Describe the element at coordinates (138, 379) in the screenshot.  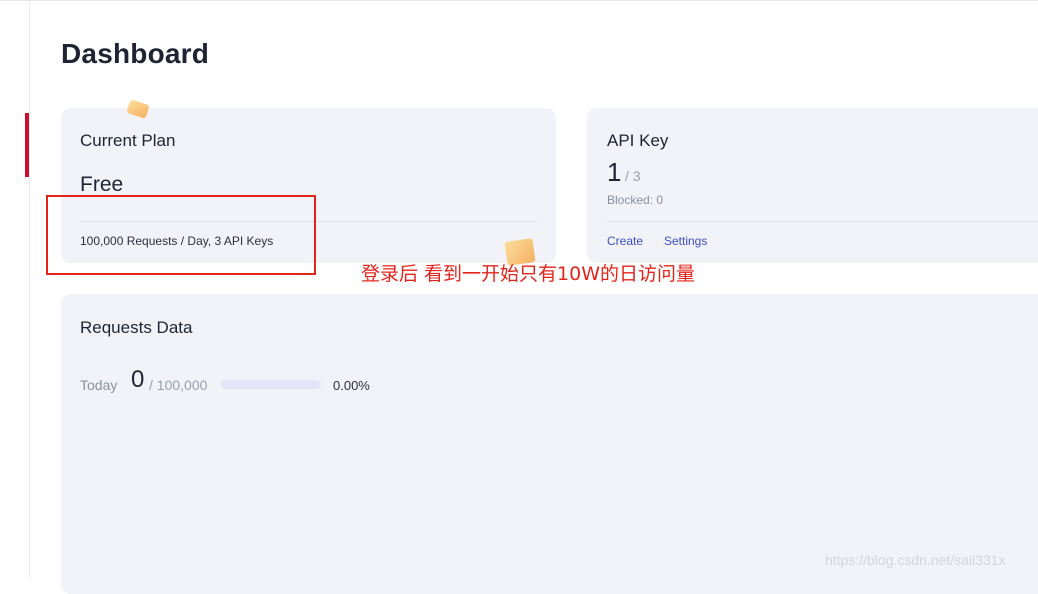
I see `today-request-count: 0` at that location.